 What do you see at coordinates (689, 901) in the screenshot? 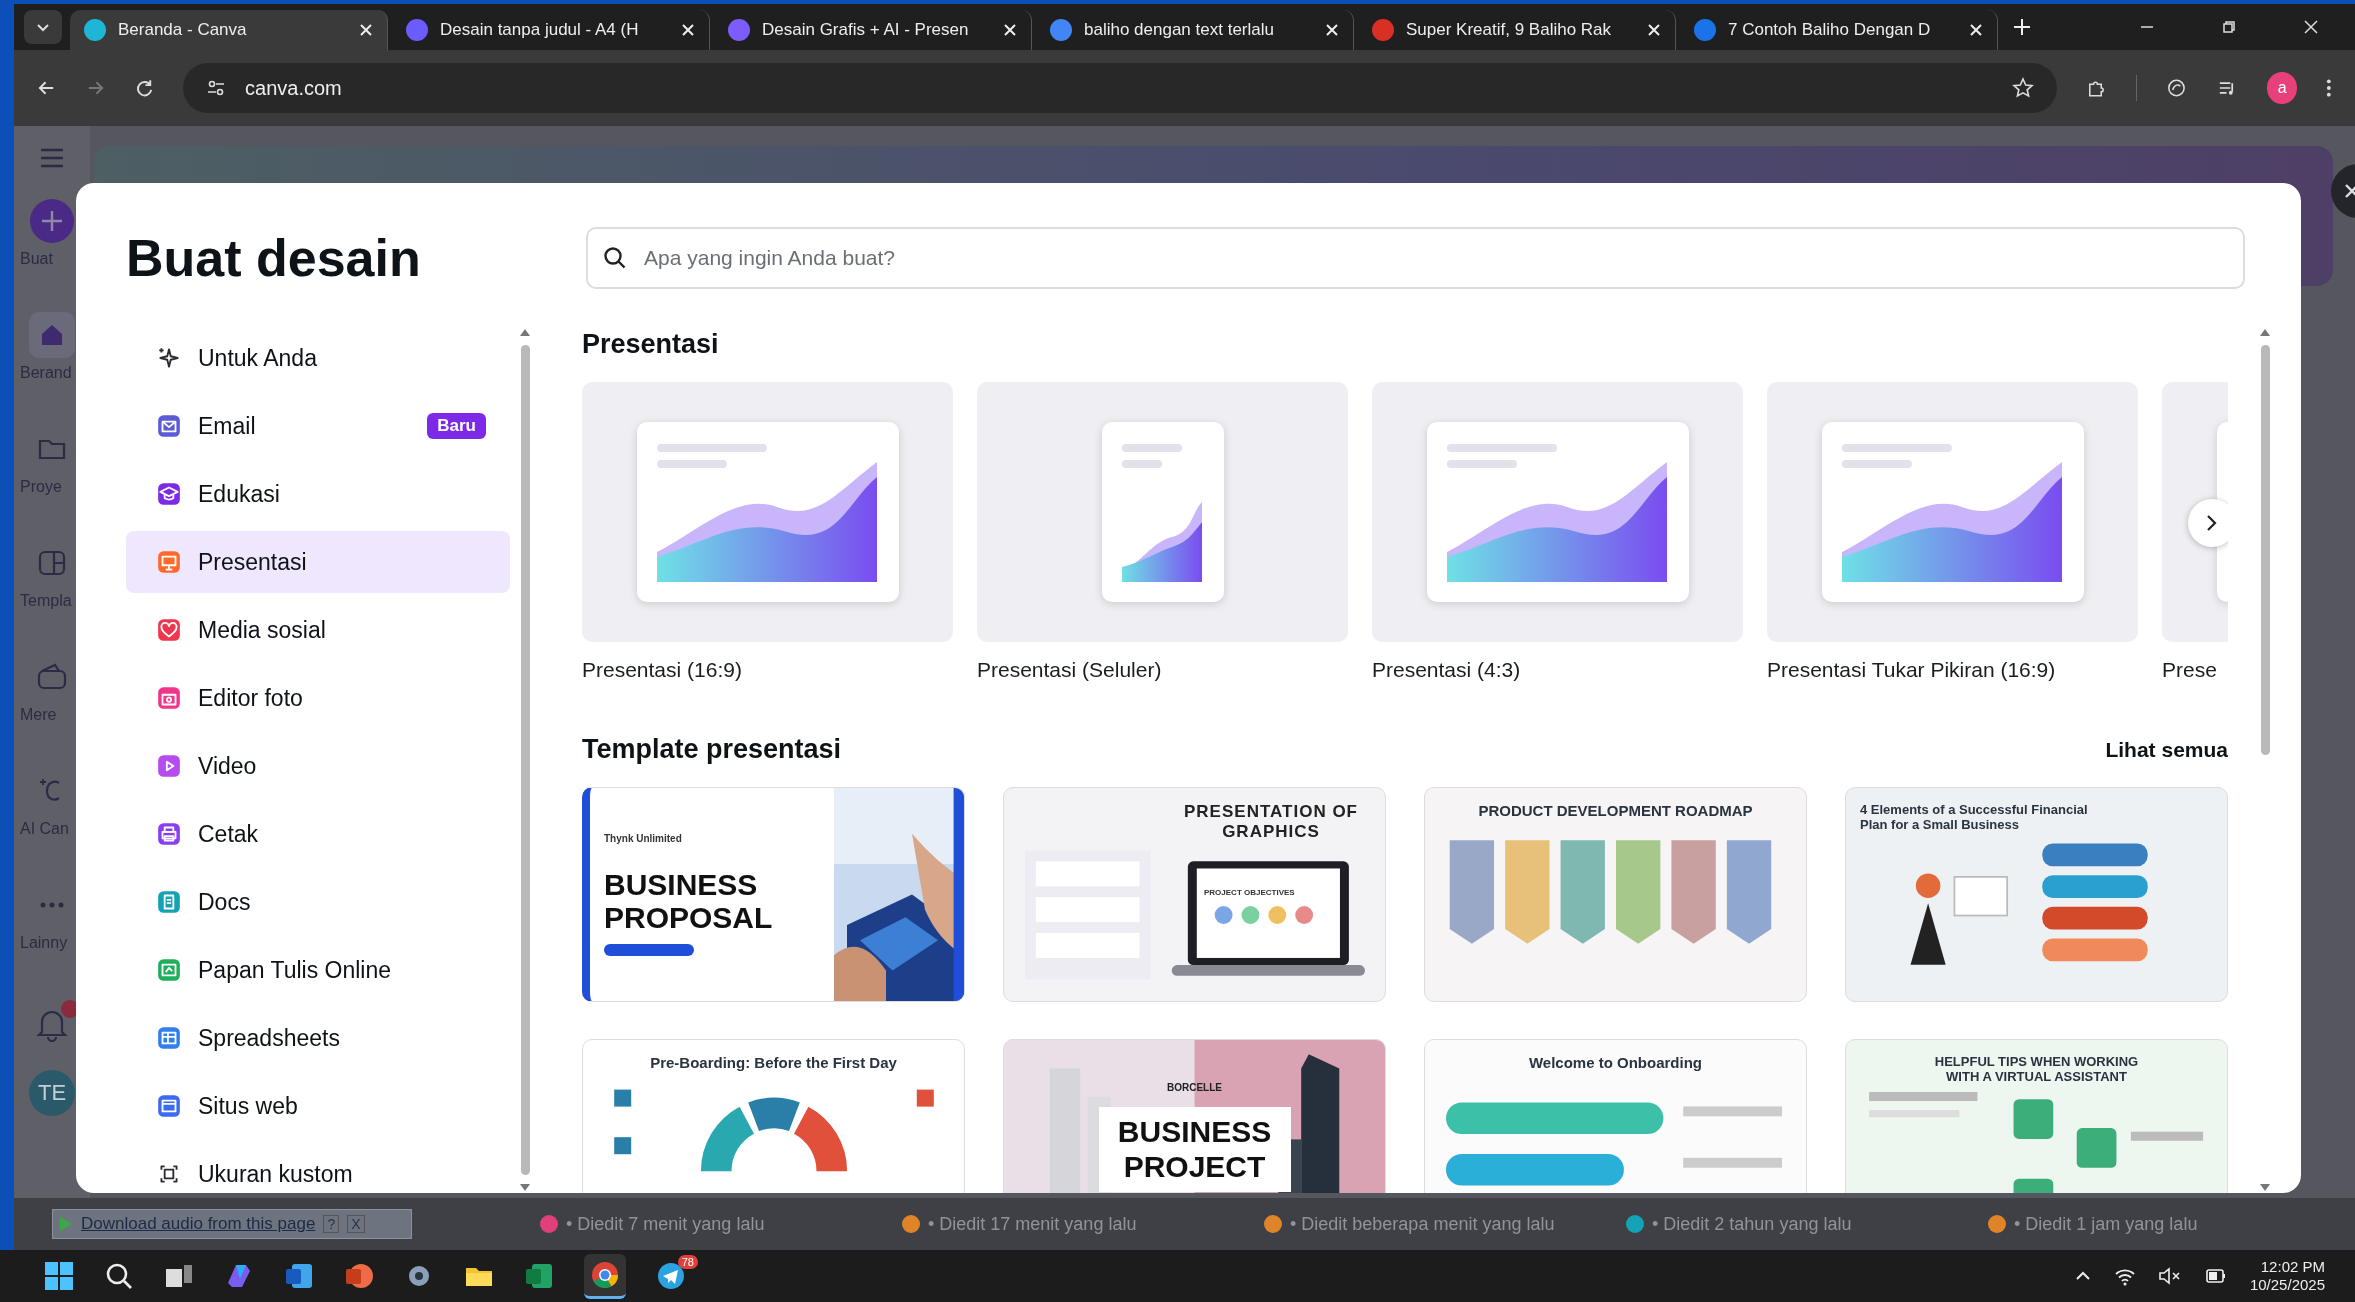
I see `template-title: BUSINESS PROPOSAL` at bounding box center [689, 901].